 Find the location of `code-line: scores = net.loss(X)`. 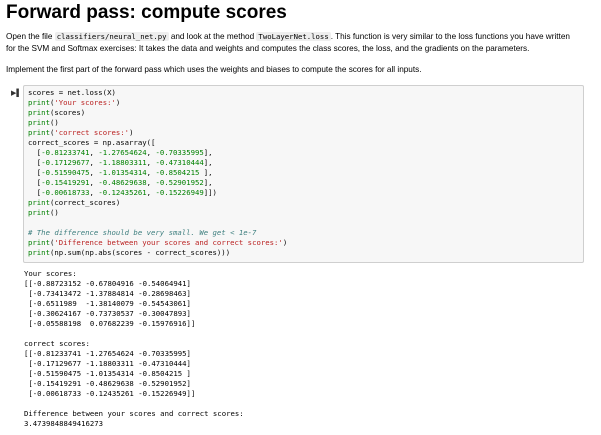

code-line: scores = net.loss(X) is located at coordinates (72, 92).